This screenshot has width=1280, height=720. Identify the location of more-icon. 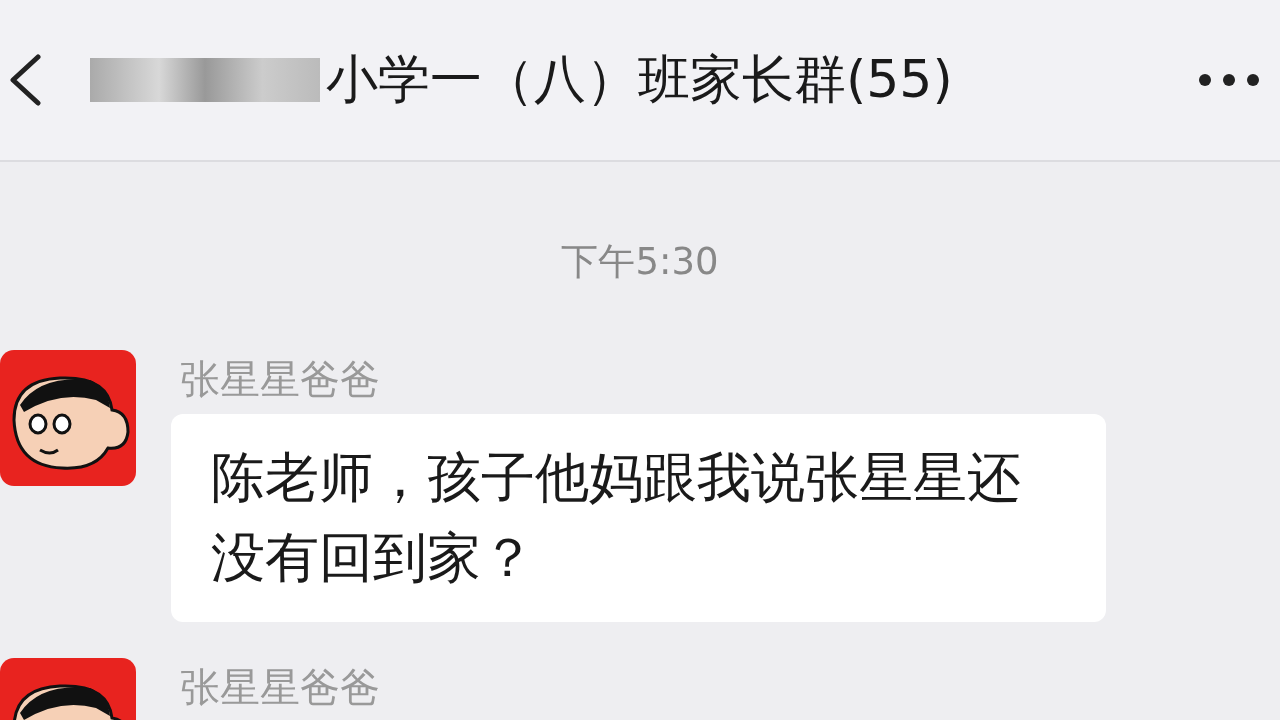
(1229, 80).